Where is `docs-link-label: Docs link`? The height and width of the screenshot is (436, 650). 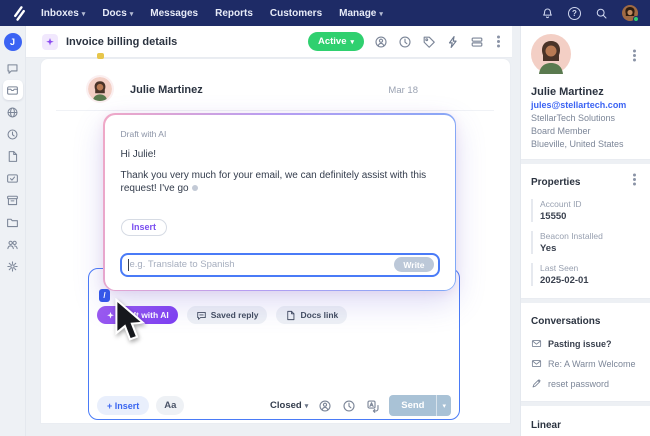
docs-link-label: Docs link is located at coordinates (319, 315).